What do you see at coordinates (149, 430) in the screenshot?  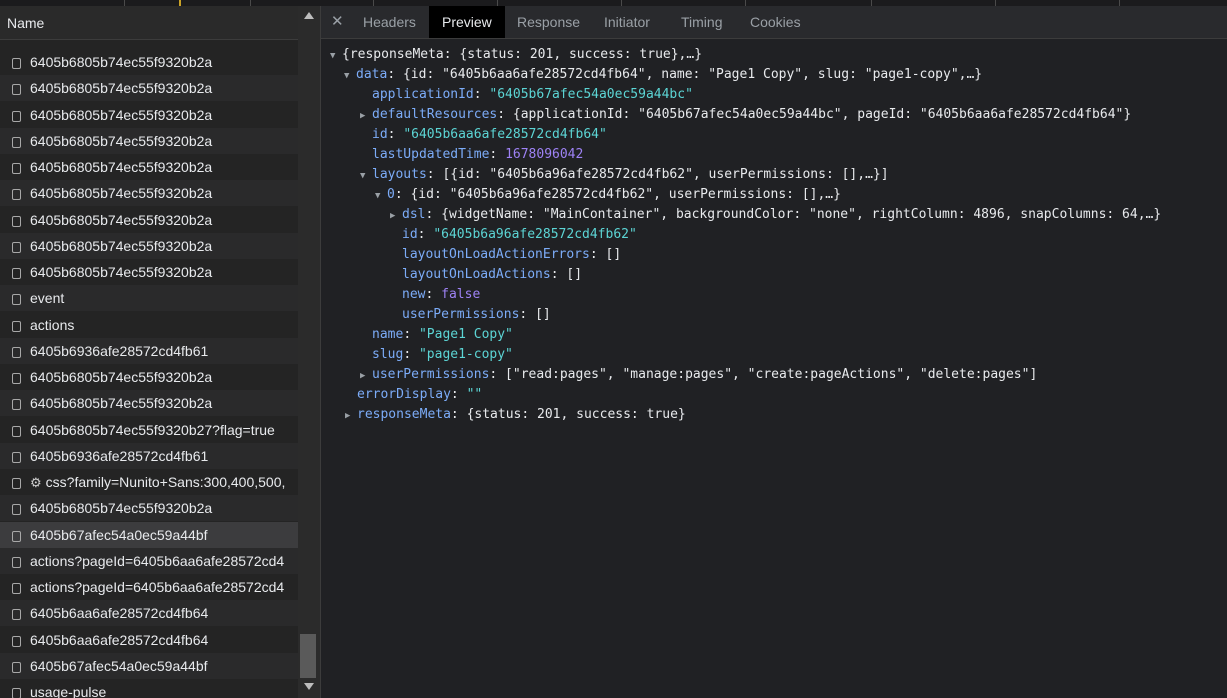 I see `request-row: 6405b6805b74ec55f9320b27?flag=true` at bounding box center [149, 430].